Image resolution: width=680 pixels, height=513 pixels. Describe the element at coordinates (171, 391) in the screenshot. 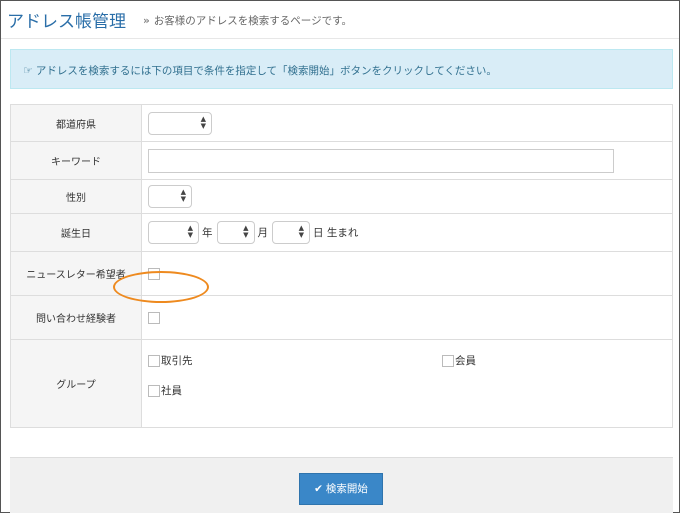

I see `group-employee-label: 社員` at that location.